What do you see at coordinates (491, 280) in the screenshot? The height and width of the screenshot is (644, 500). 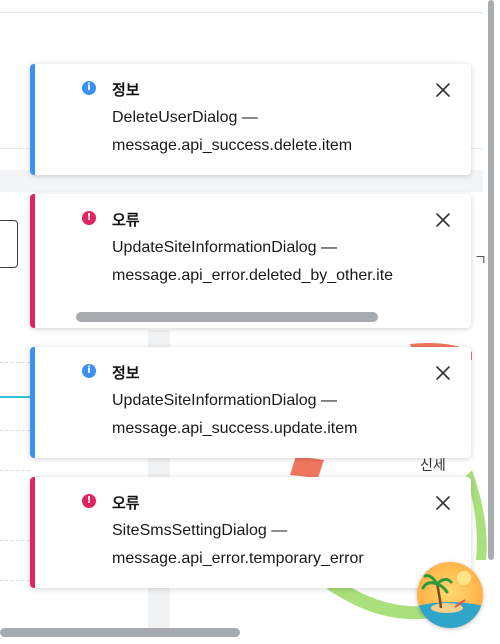 I see `vertical-scrollbar` at bounding box center [491, 280].